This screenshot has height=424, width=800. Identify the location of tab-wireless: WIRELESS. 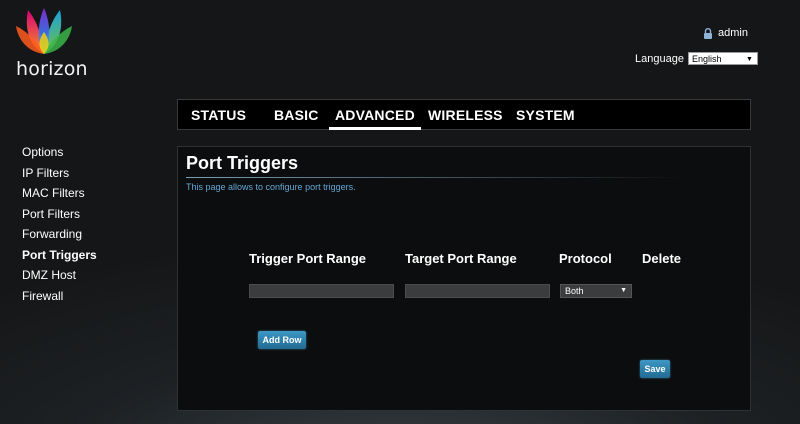
(465, 115).